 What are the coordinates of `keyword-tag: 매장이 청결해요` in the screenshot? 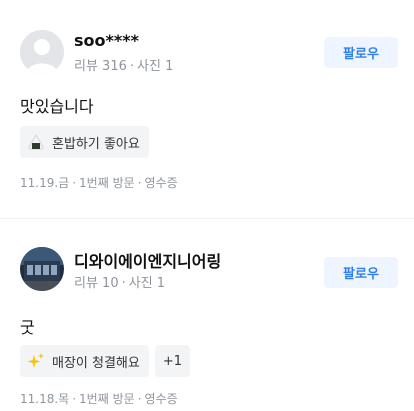 It's located at (84, 361).